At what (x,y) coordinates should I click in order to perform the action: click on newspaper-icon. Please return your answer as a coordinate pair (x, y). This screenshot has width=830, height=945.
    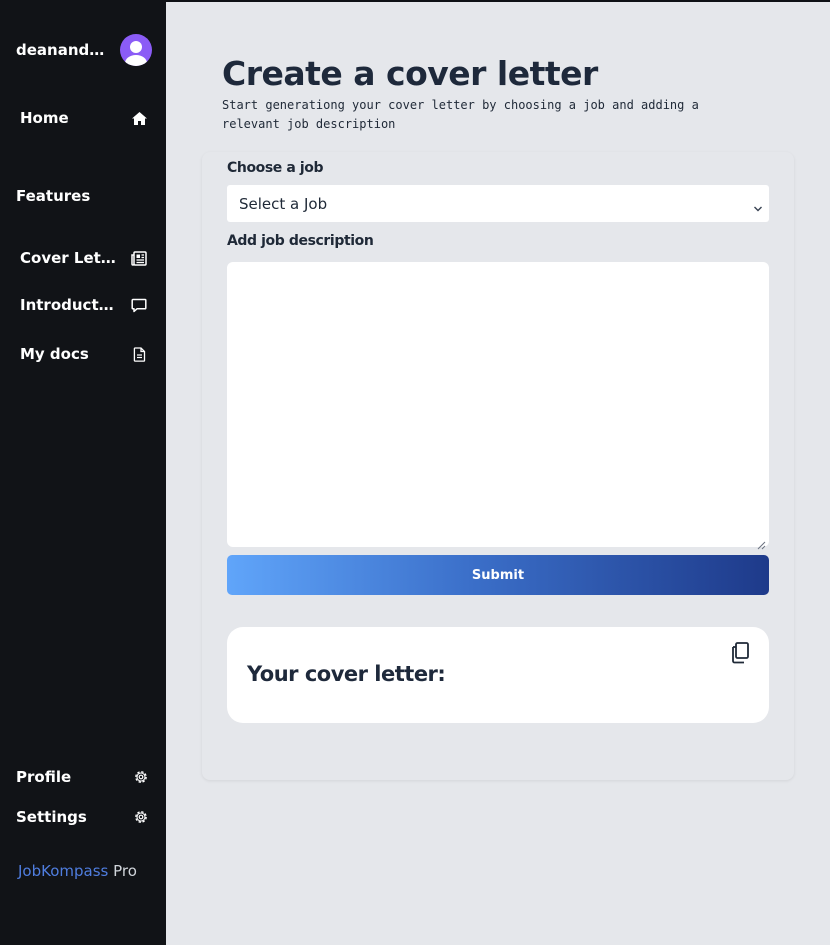
    Looking at the image, I should click on (139, 258).